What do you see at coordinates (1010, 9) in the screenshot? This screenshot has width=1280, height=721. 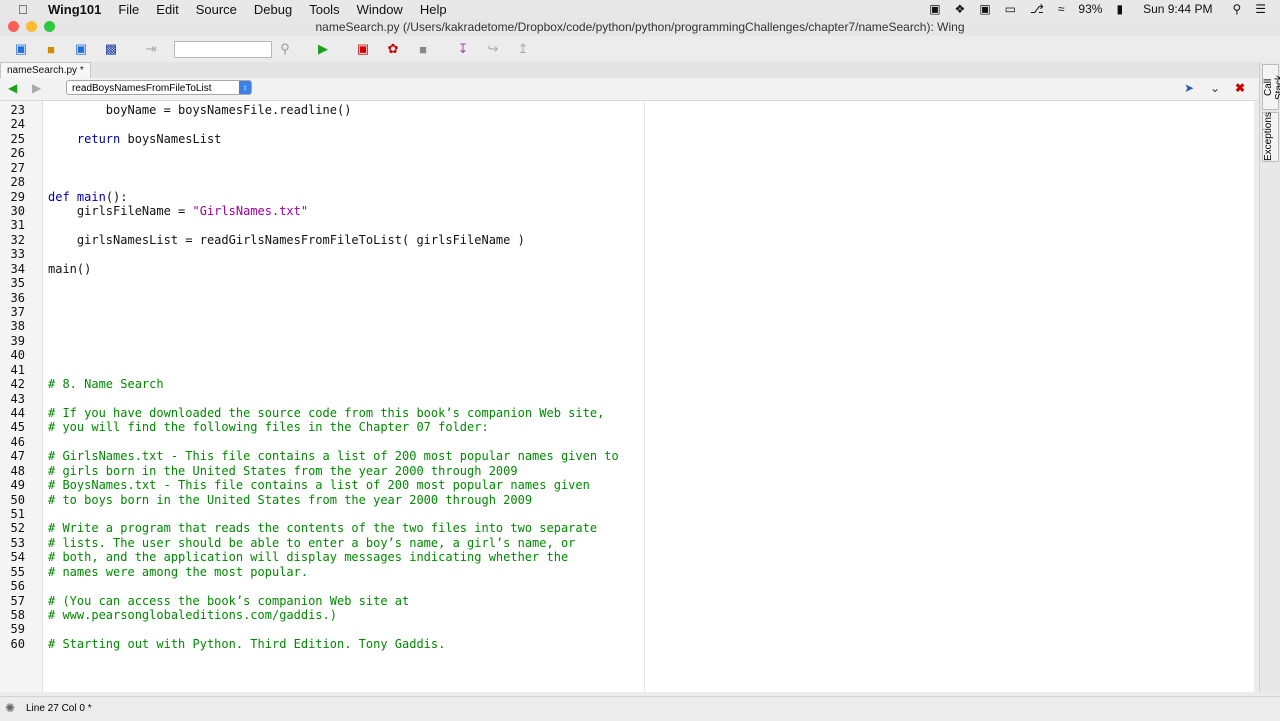 I see `airplay-icon: ▭` at bounding box center [1010, 9].